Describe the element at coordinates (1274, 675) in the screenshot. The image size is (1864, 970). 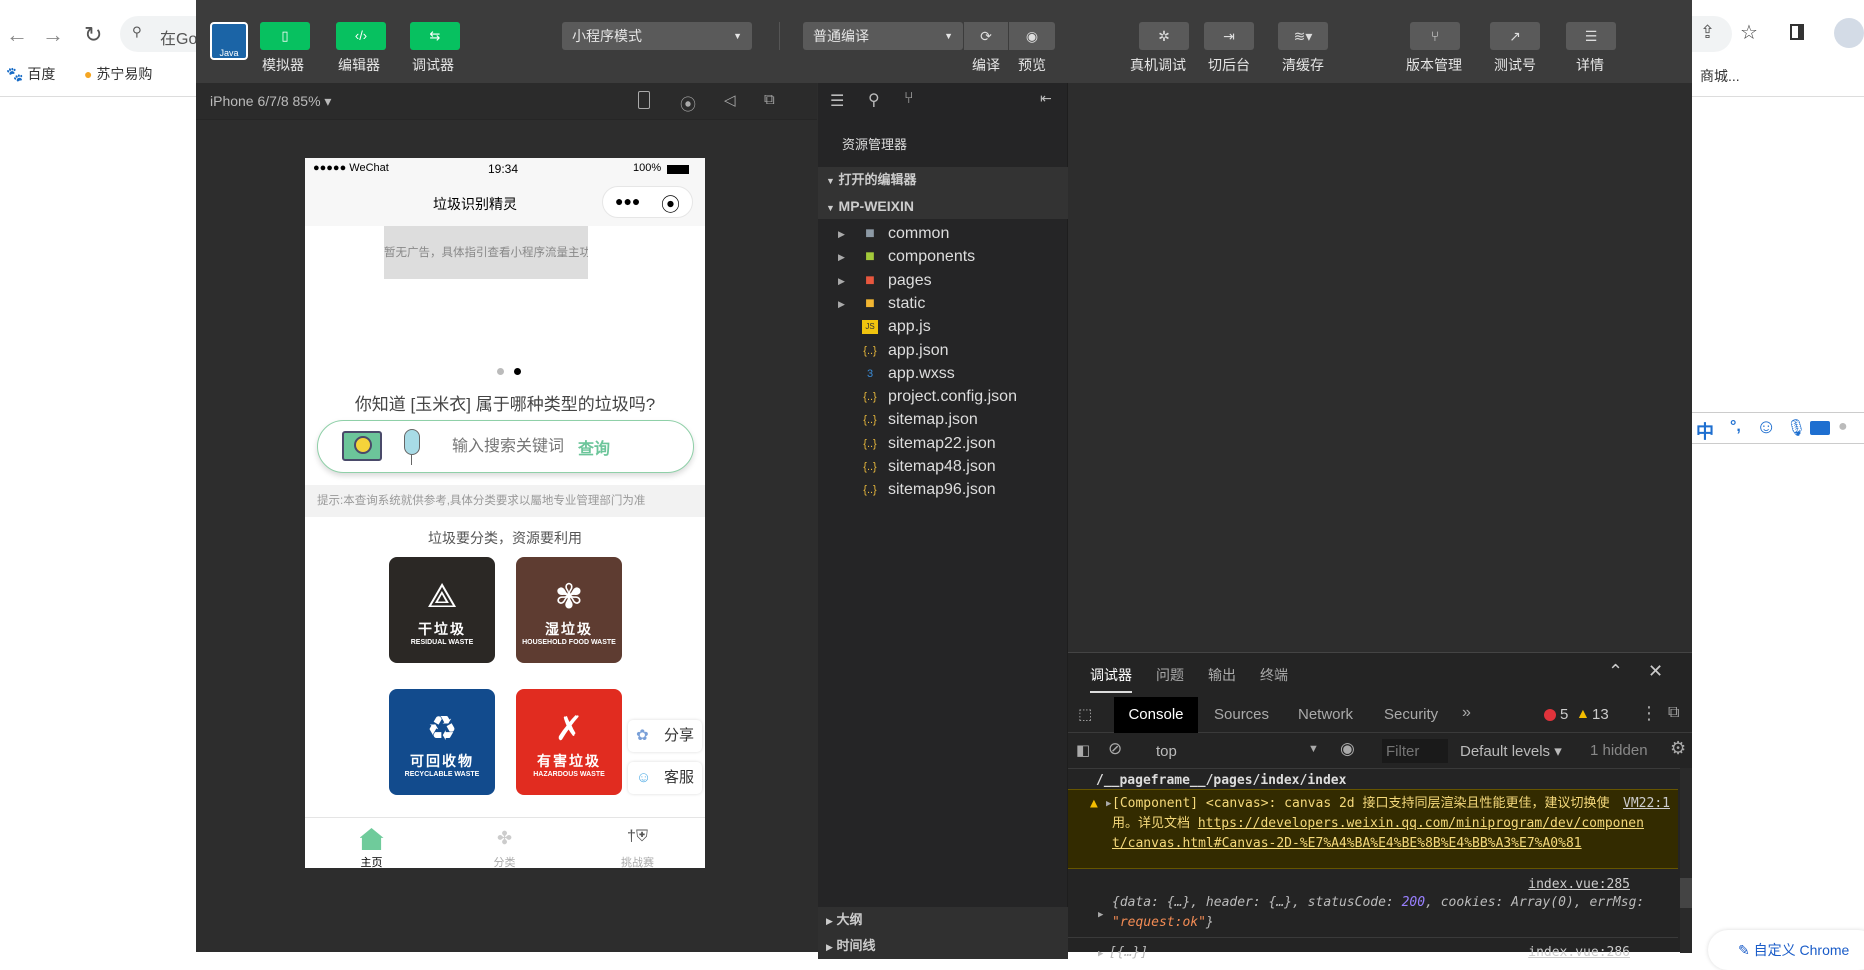
I see `tab-terminal: 终端` at that location.